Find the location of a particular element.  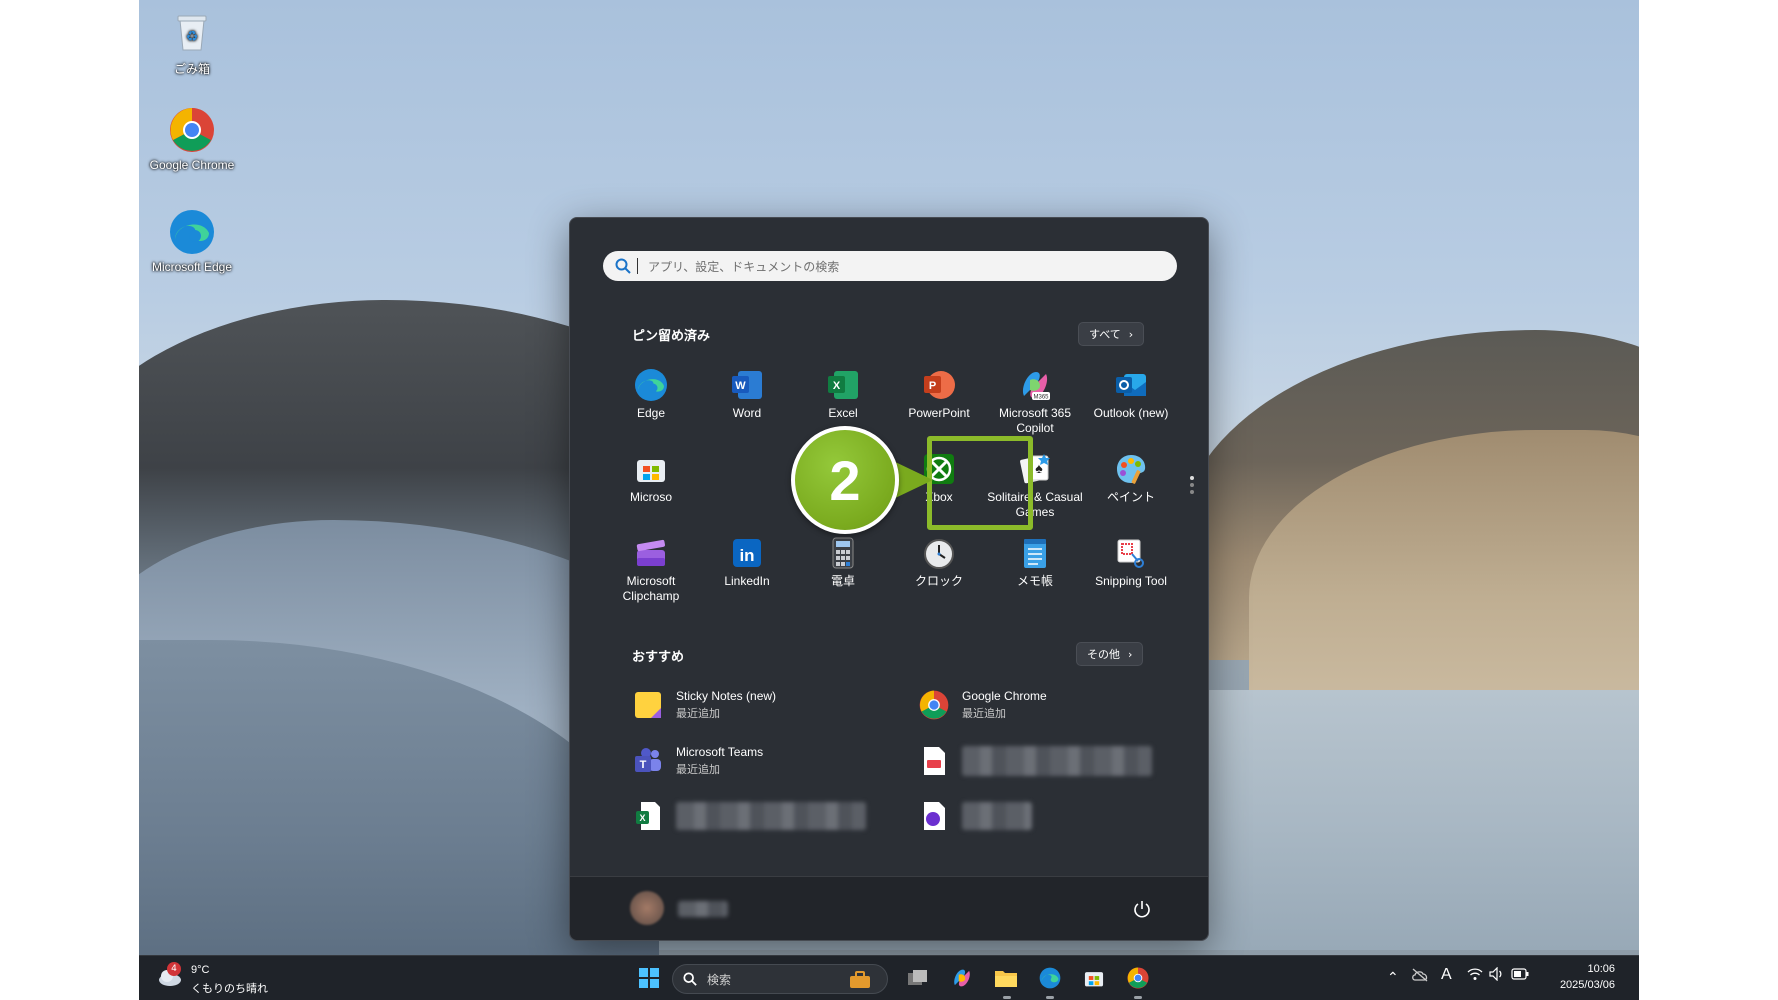

svg-text: in is located at coordinates (746, 555).